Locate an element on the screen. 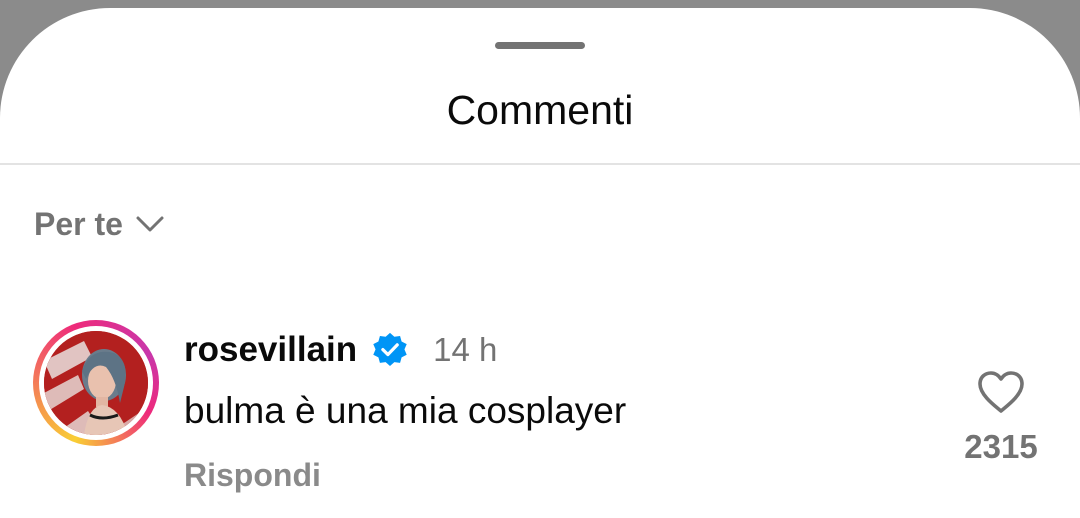  header-divider is located at coordinates (540, 164).